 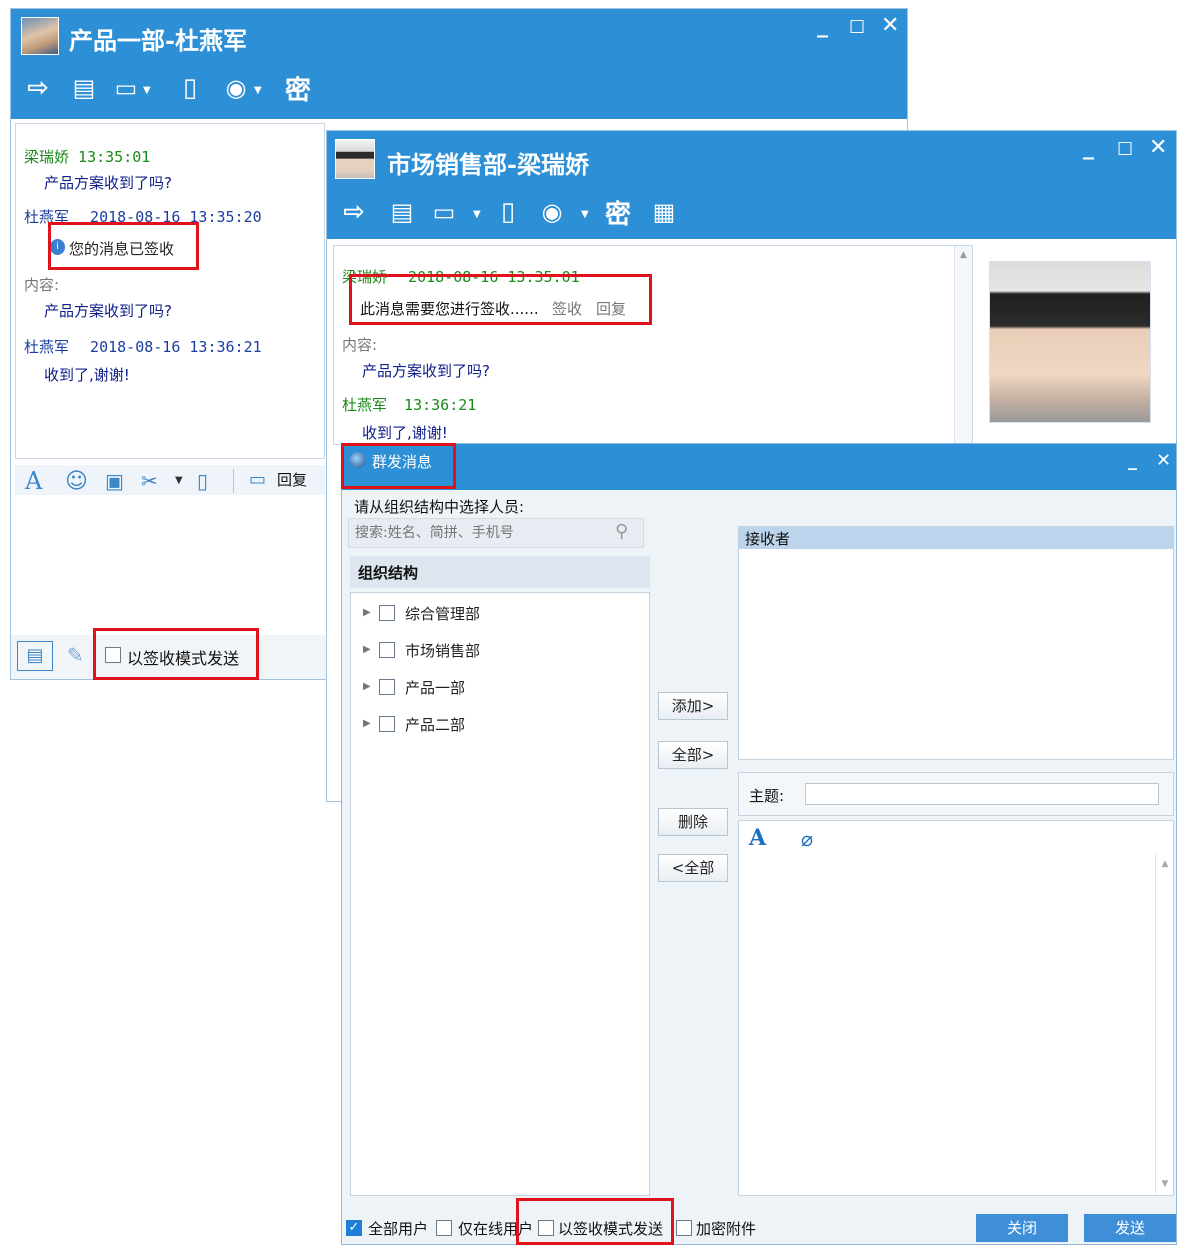 What do you see at coordinates (1130, 1228) in the screenshot?
I see `send-button: 发送` at bounding box center [1130, 1228].